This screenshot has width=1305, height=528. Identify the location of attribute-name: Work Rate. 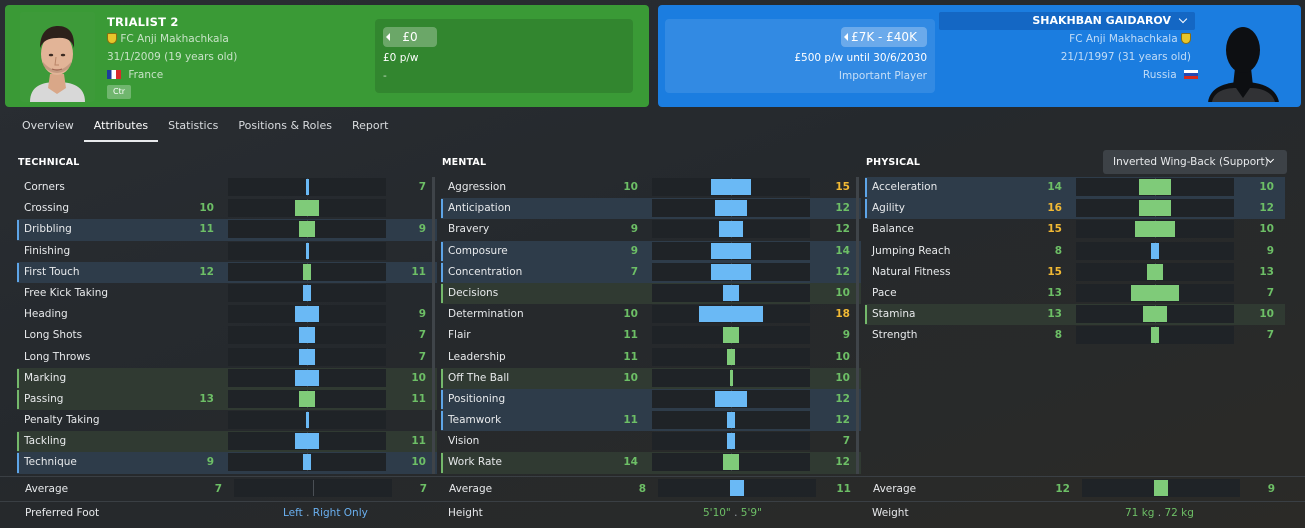
(475, 462).